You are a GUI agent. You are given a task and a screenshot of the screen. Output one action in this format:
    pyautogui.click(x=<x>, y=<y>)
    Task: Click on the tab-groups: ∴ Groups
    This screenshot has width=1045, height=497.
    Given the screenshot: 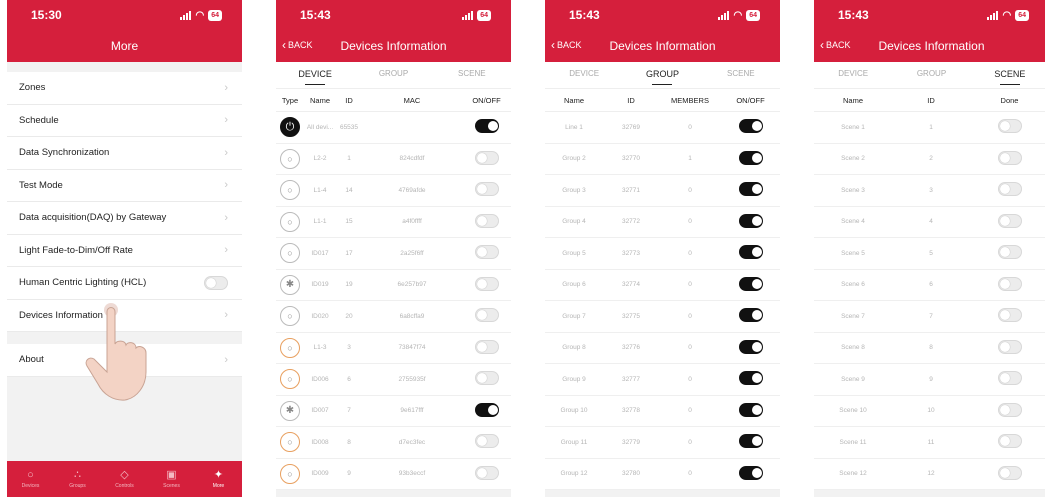 What is the action you would take?
    pyautogui.click(x=77, y=479)
    